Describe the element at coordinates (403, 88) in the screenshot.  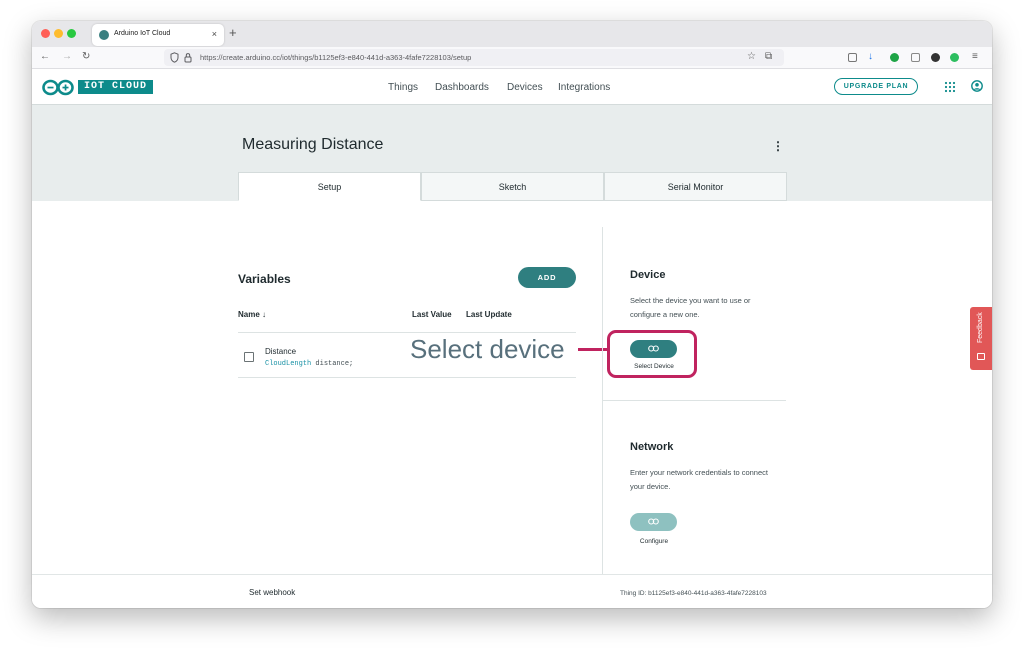
I see `nav-things: Things` at that location.